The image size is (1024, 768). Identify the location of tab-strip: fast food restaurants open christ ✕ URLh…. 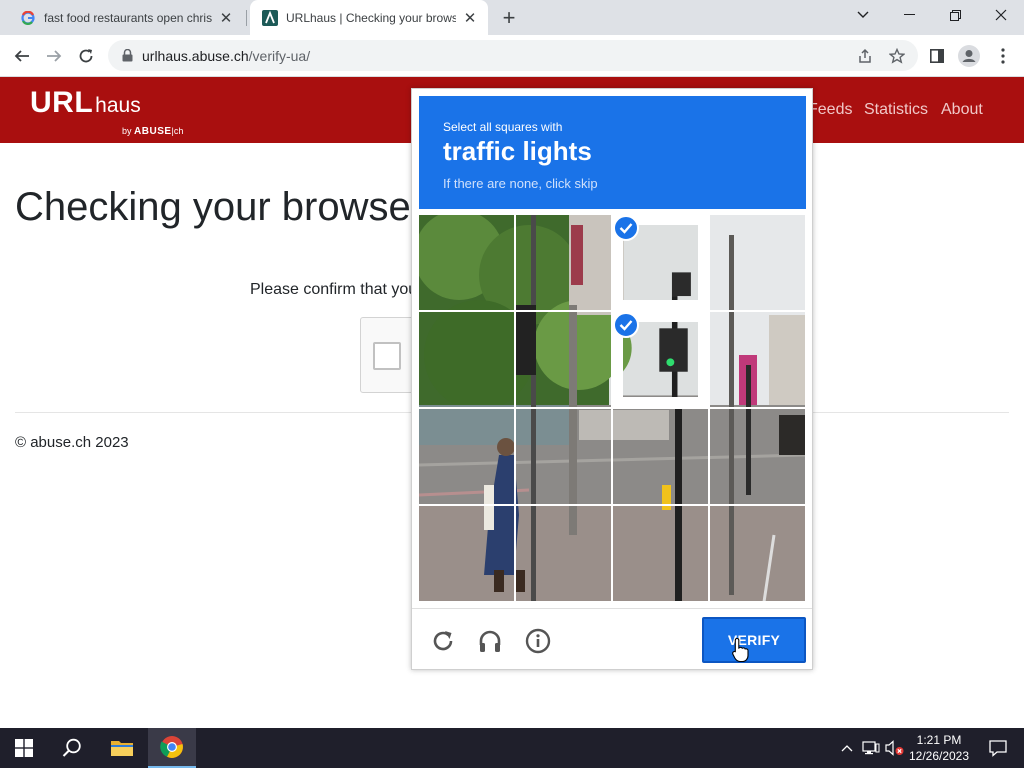
(512, 17).